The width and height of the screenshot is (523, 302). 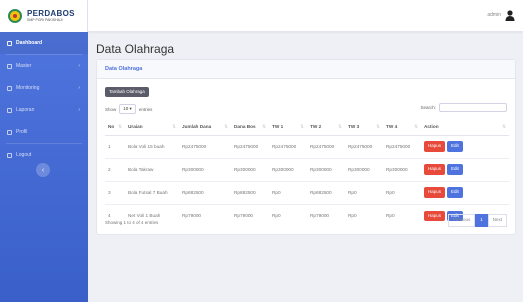 I want to click on column-header: TW 1 ⇅, so click(x=288, y=127).